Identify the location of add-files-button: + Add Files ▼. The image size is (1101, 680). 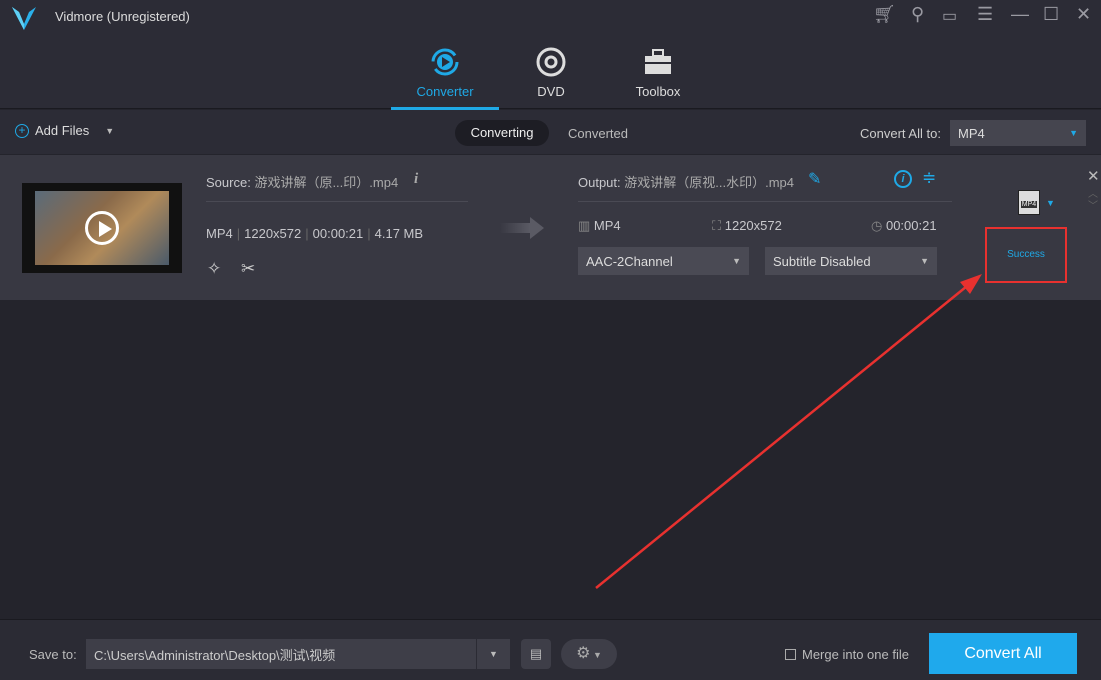
(64, 130).